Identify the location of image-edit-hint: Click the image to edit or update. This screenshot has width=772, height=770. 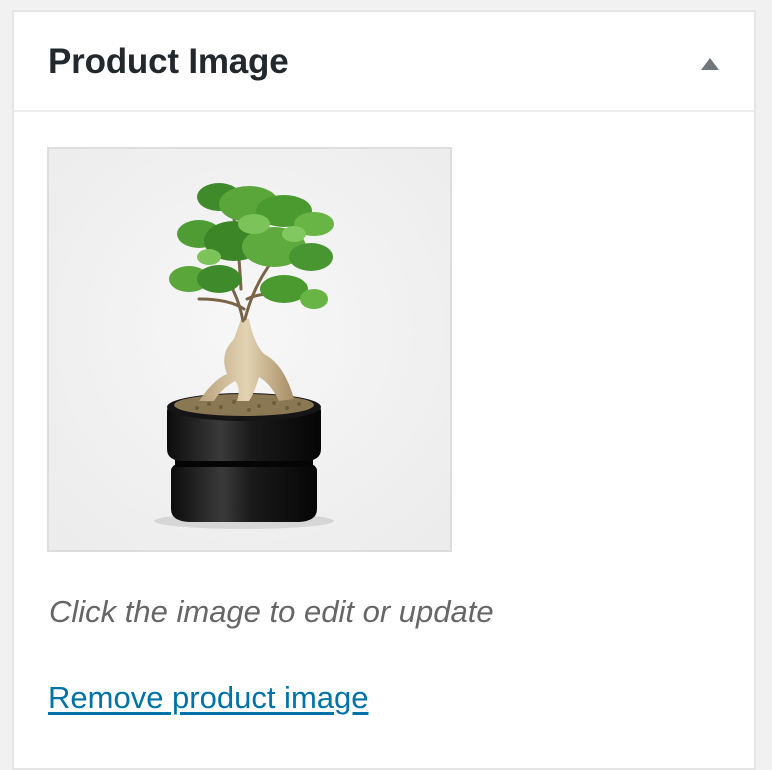
(271, 611).